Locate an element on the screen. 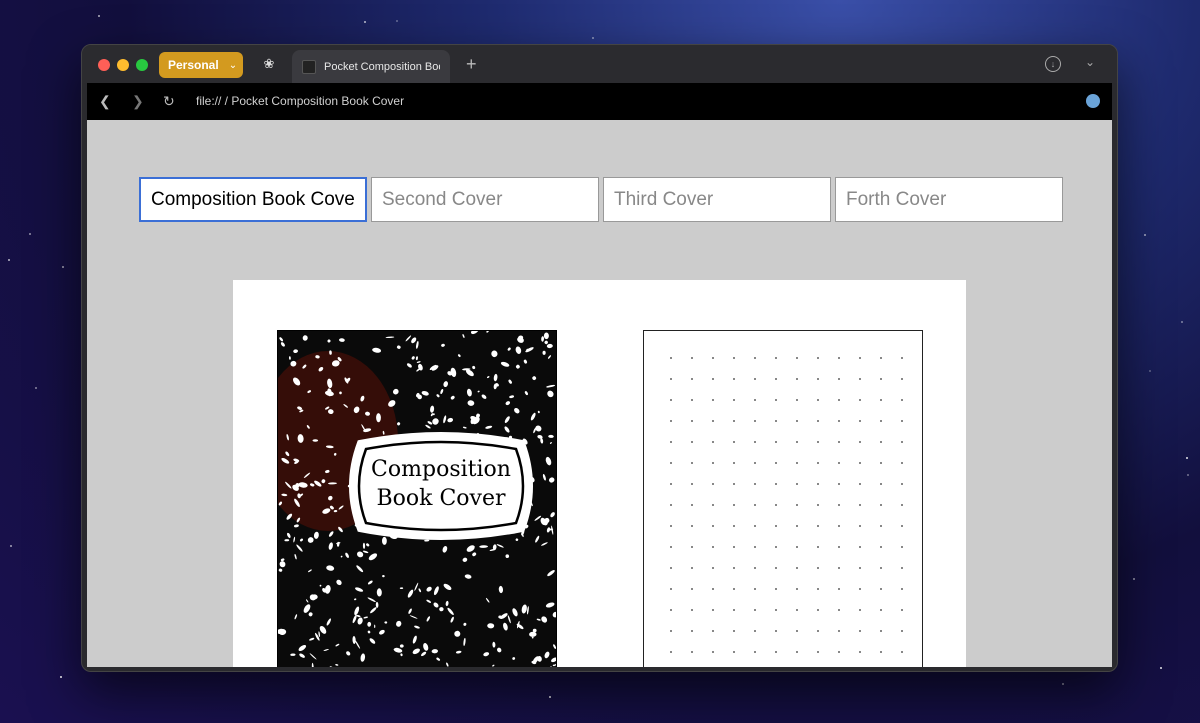 The height and width of the screenshot is (723, 1200). dot-grid-back-cover is located at coordinates (783, 498).